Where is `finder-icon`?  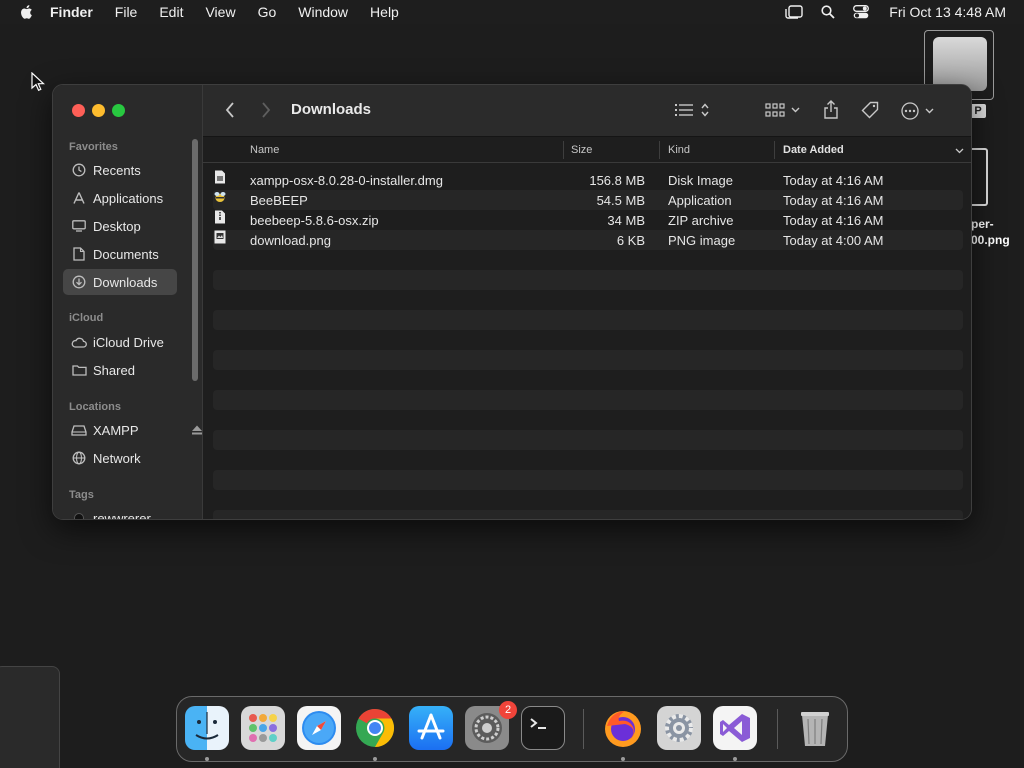
finder-icon is located at coordinates (207, 728).